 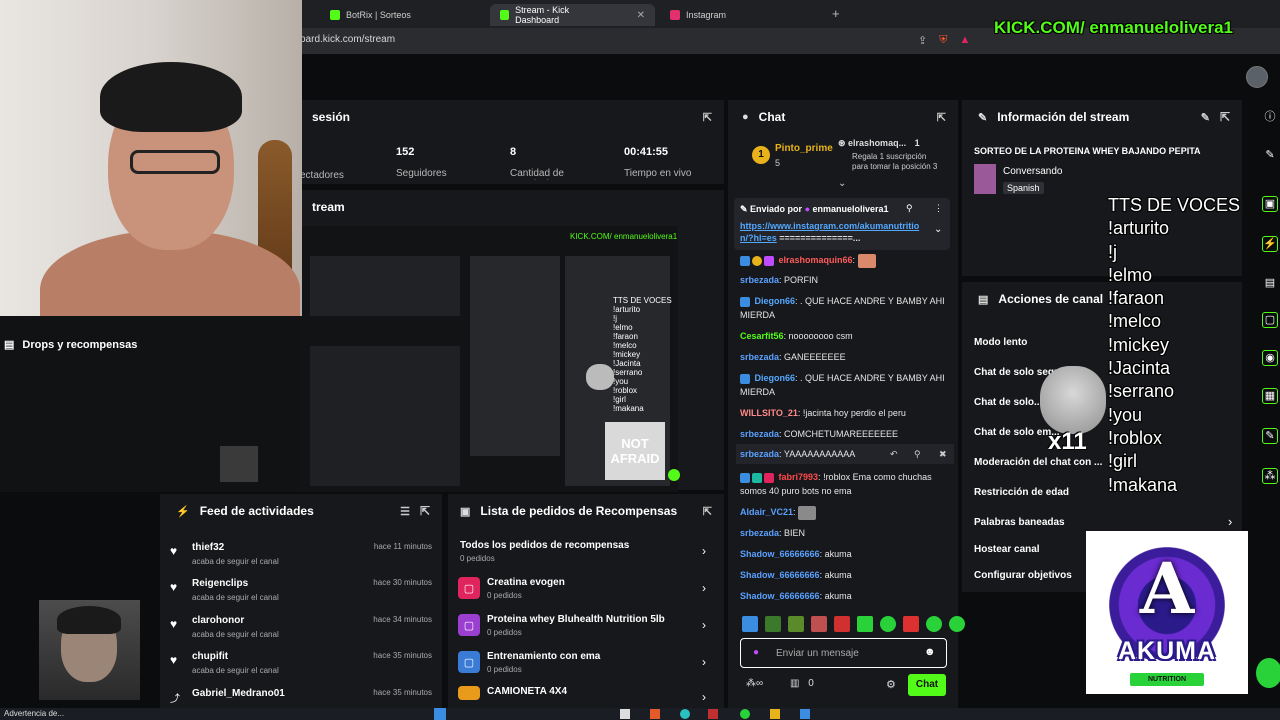 What do you see at coordinates (1270, 284) in the screenshot?
I see `list-icon: ▤` at bounding box center [1270, 284].